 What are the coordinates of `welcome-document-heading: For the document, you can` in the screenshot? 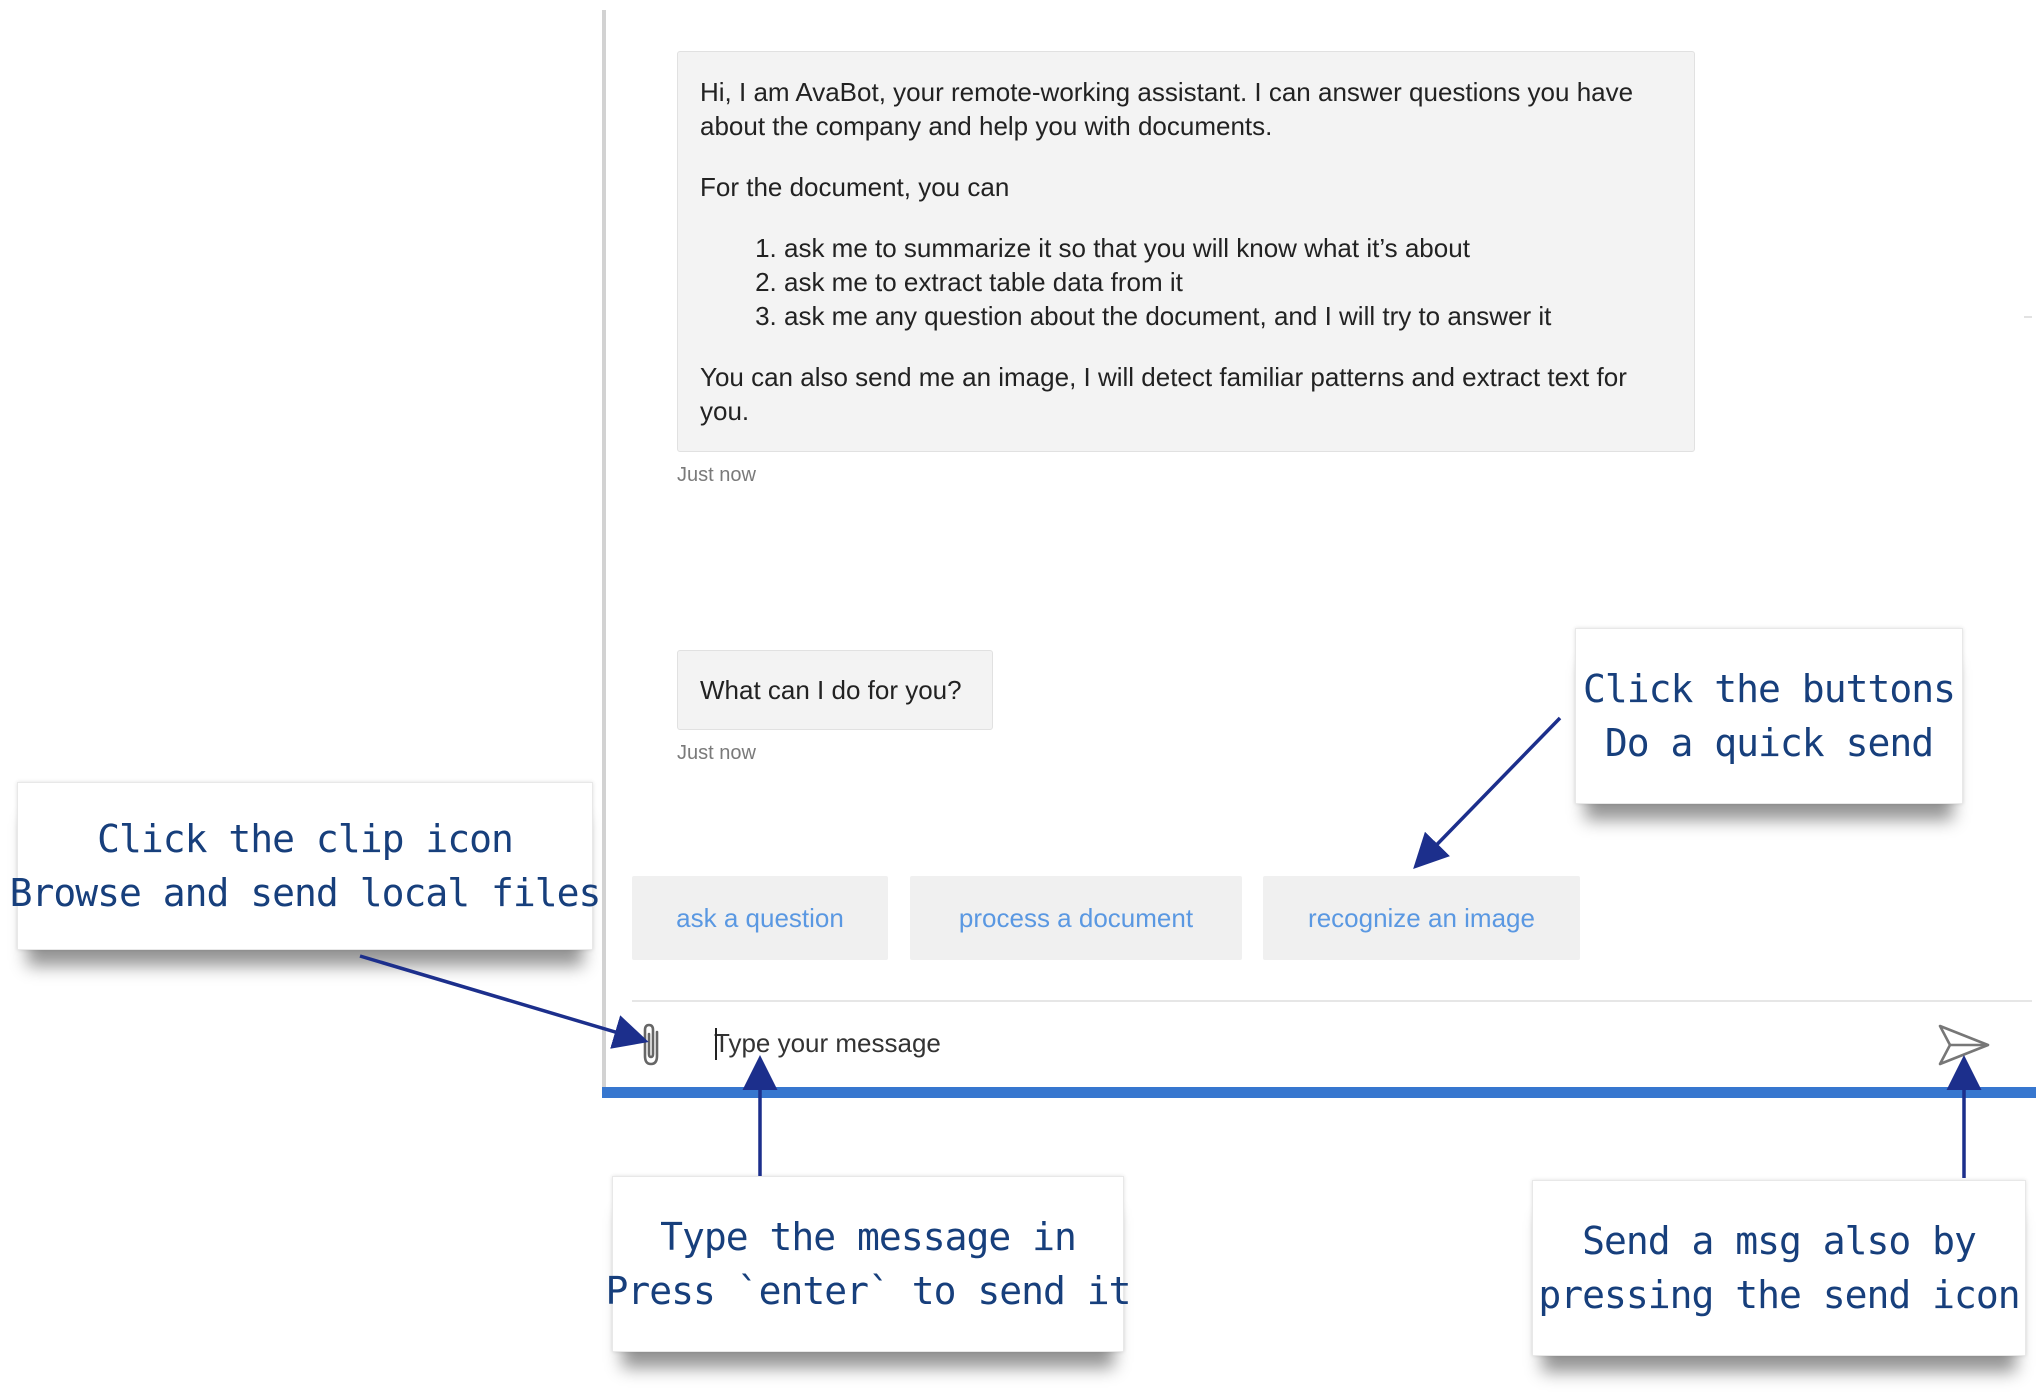 It's located at (855, 187).